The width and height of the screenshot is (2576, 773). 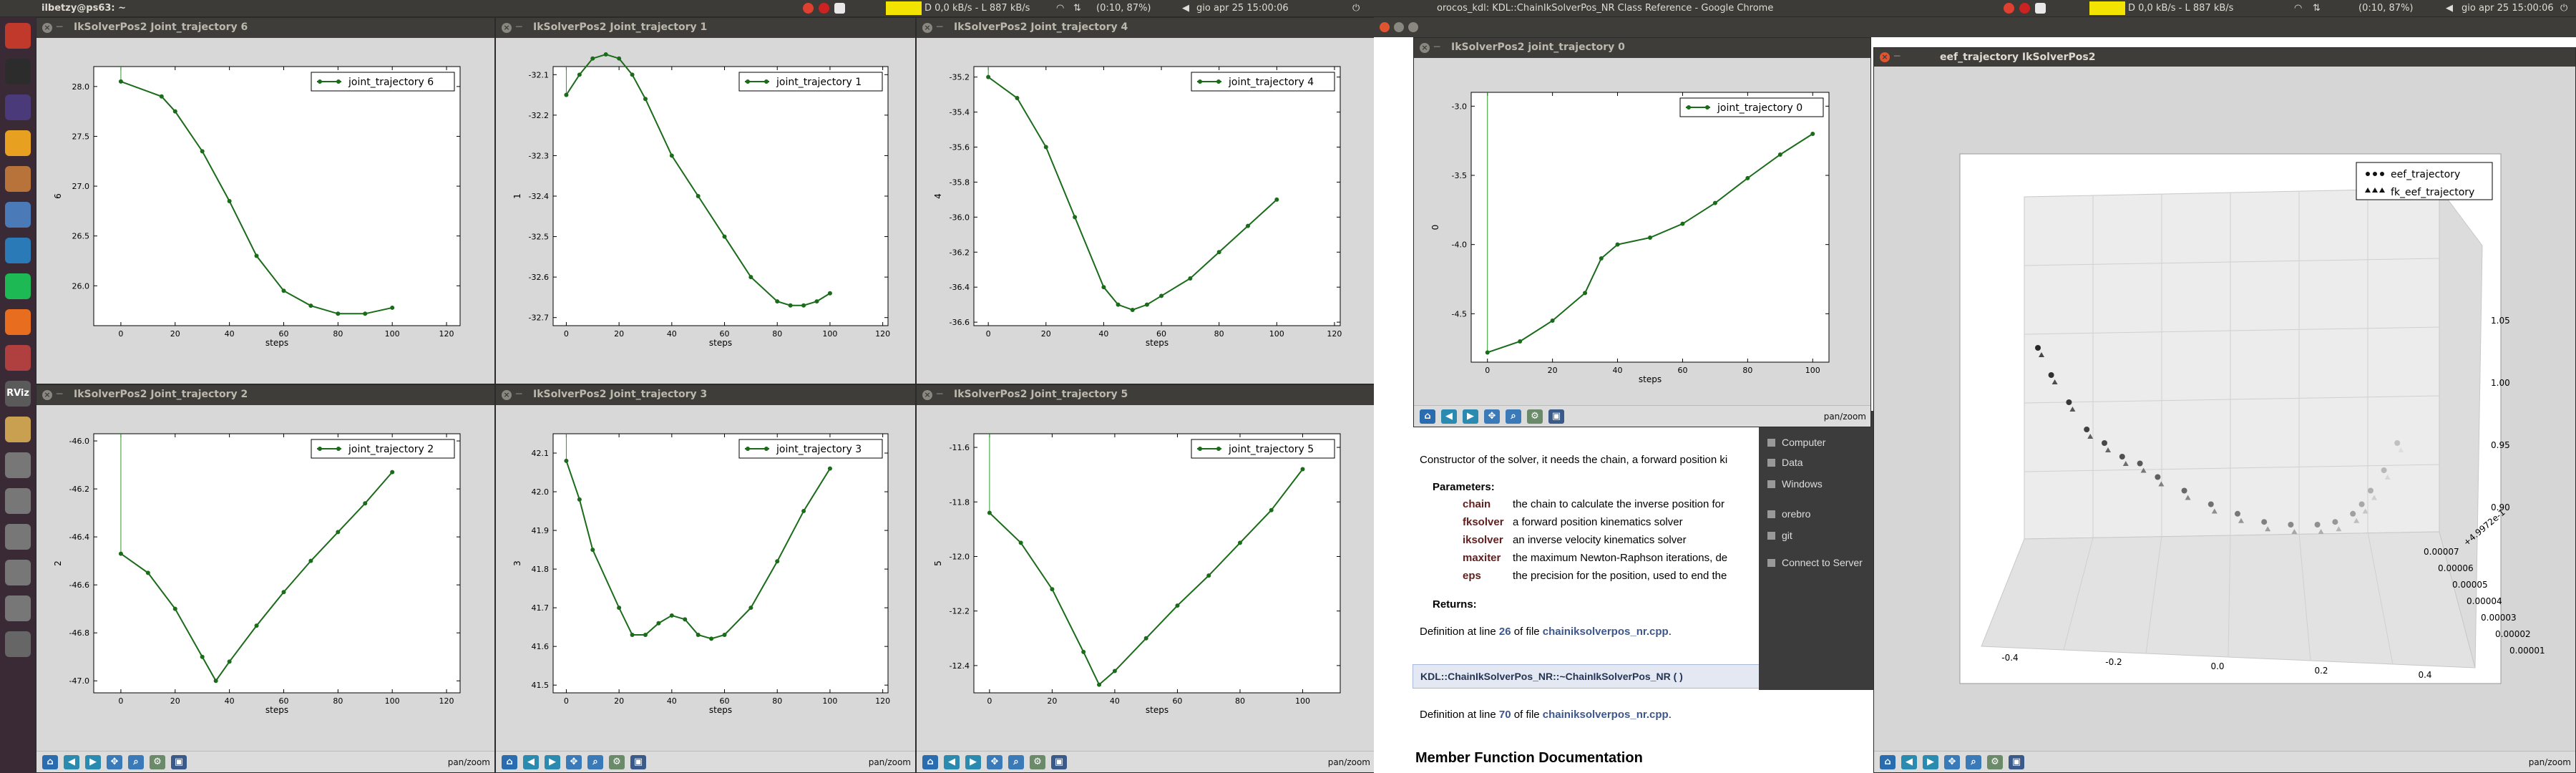 What do you see at coordinates (18, 394) in the screenshot?
I see `rviz-icon: RViz` at bounding box center [18, 394].